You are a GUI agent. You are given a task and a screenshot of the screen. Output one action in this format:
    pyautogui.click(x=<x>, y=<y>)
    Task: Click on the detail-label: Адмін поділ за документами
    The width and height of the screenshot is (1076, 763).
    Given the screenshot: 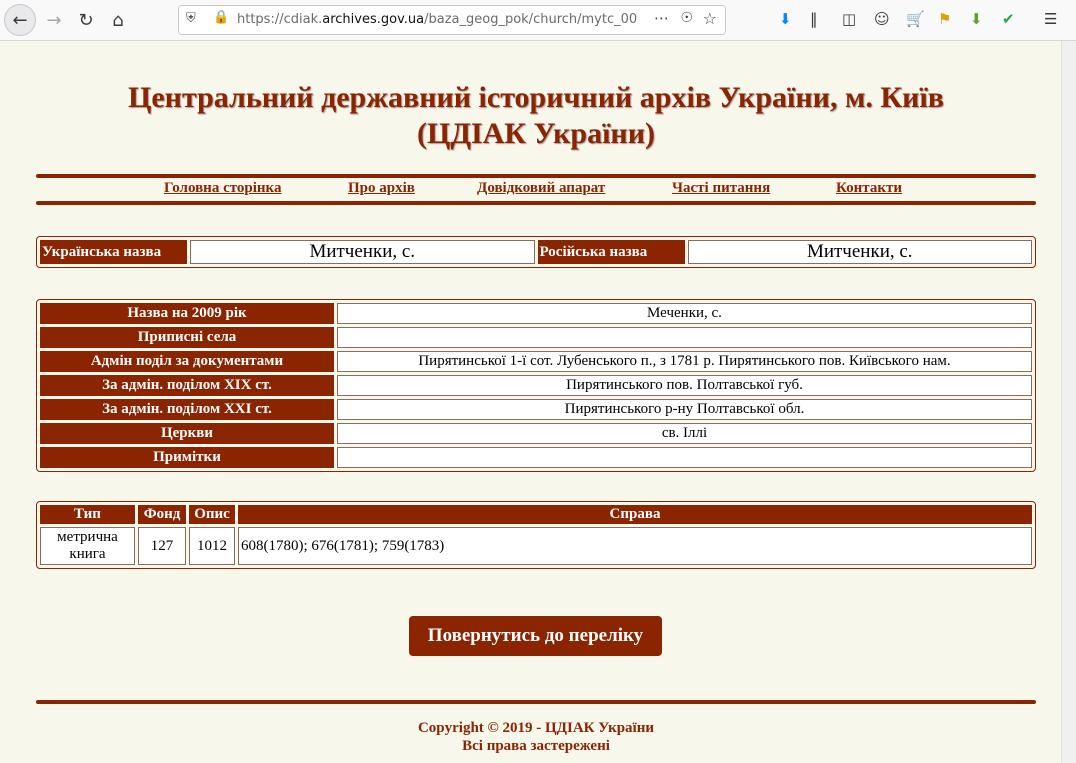 What is the action you would take?
    pyautogui.click(x=187, y=361)
    